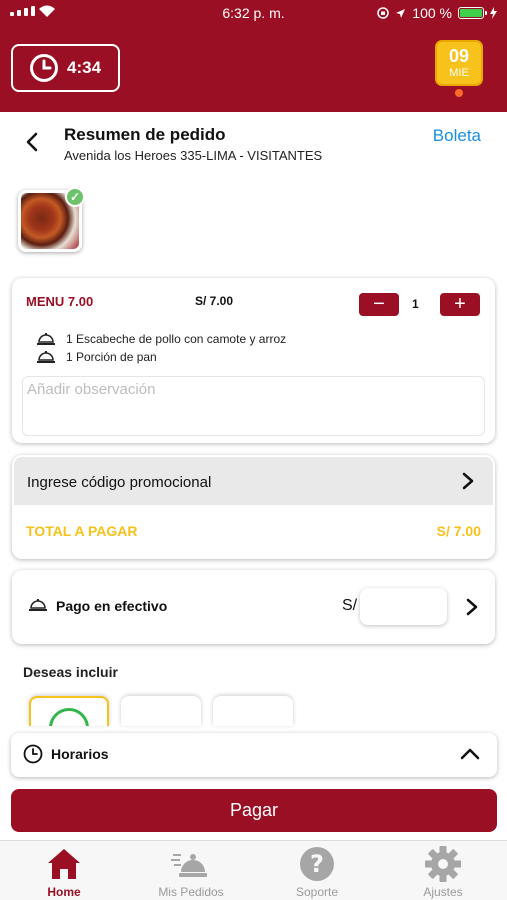 This screenshot has height=900, width=507. What do you see at coordinates (253, 870) in the screenshot?
I see `tab-bar: Home Mis Pedidos ? Soporte Ajustes` at bounding box center [253, 870].